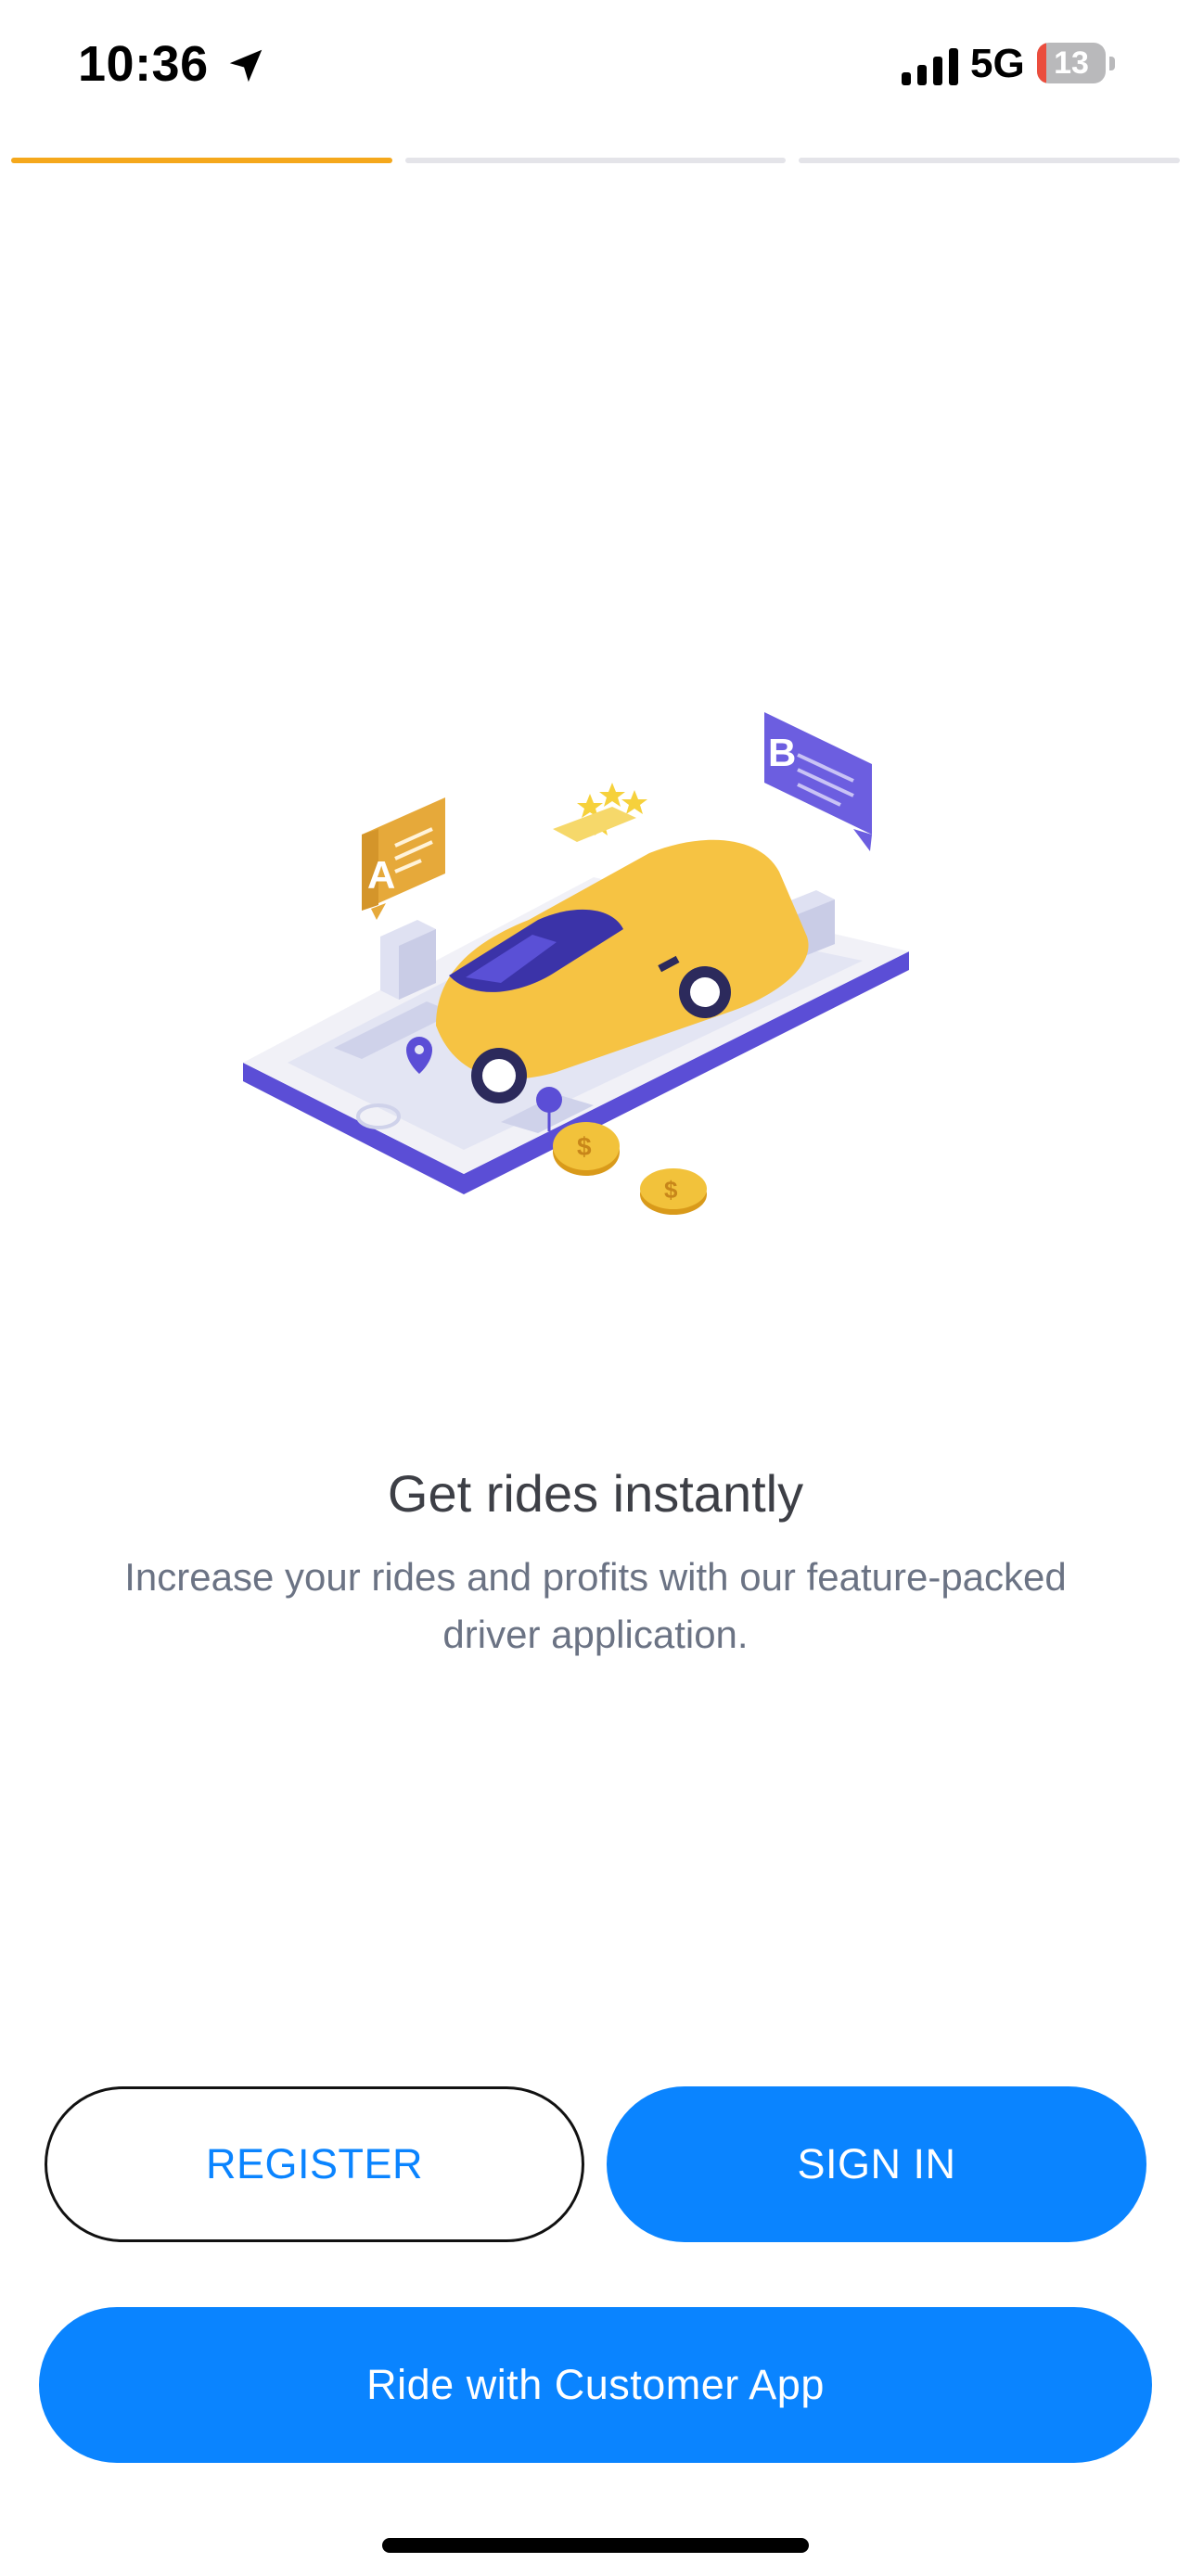  What do you see at coordinates (630, 1169) in the screenshot?
I see `coin-icon: $ $` at bounding box center [630, 1169].